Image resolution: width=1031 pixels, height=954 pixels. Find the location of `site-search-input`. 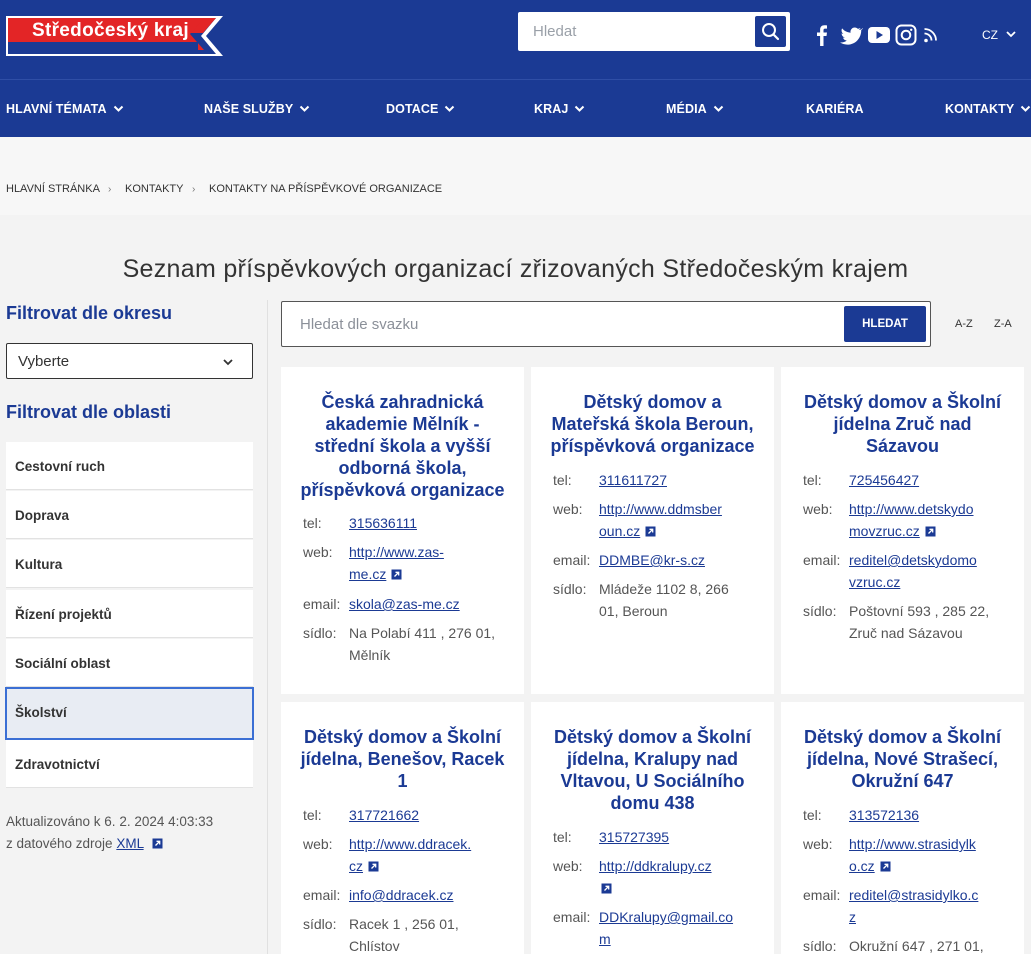

site-search-input is located at coordinates (636, 31).